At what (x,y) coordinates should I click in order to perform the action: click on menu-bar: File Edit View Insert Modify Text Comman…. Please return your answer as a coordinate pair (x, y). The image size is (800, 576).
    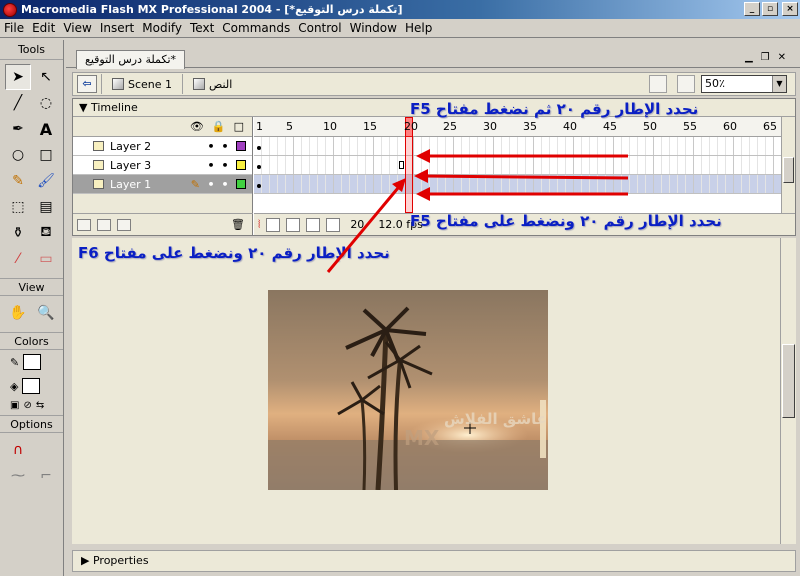
    Looking at the image, I should click on (400, 28).